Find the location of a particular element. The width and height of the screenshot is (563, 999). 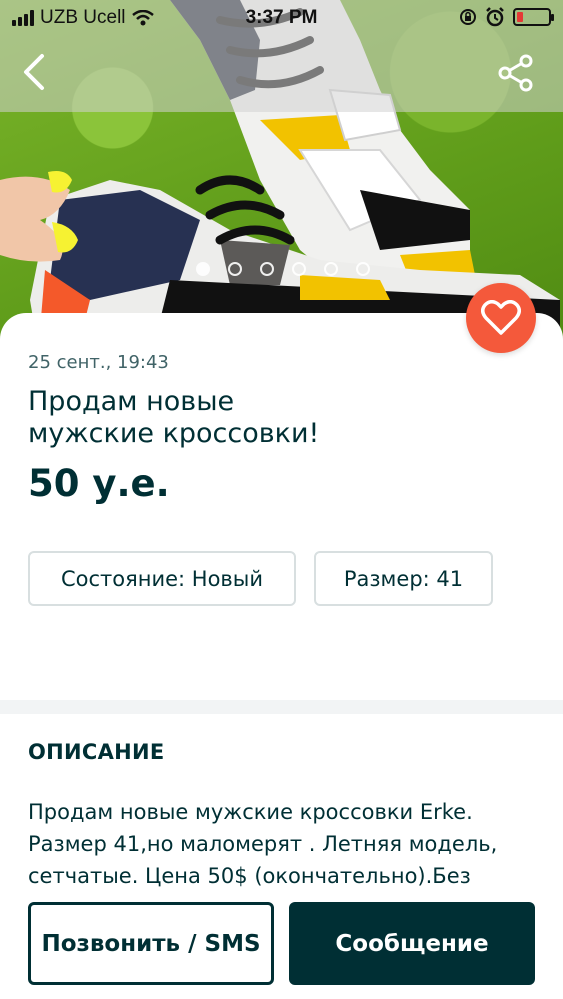

listing-title: Продам новые мужские кроссовки! is located at coordinates (228, 418).